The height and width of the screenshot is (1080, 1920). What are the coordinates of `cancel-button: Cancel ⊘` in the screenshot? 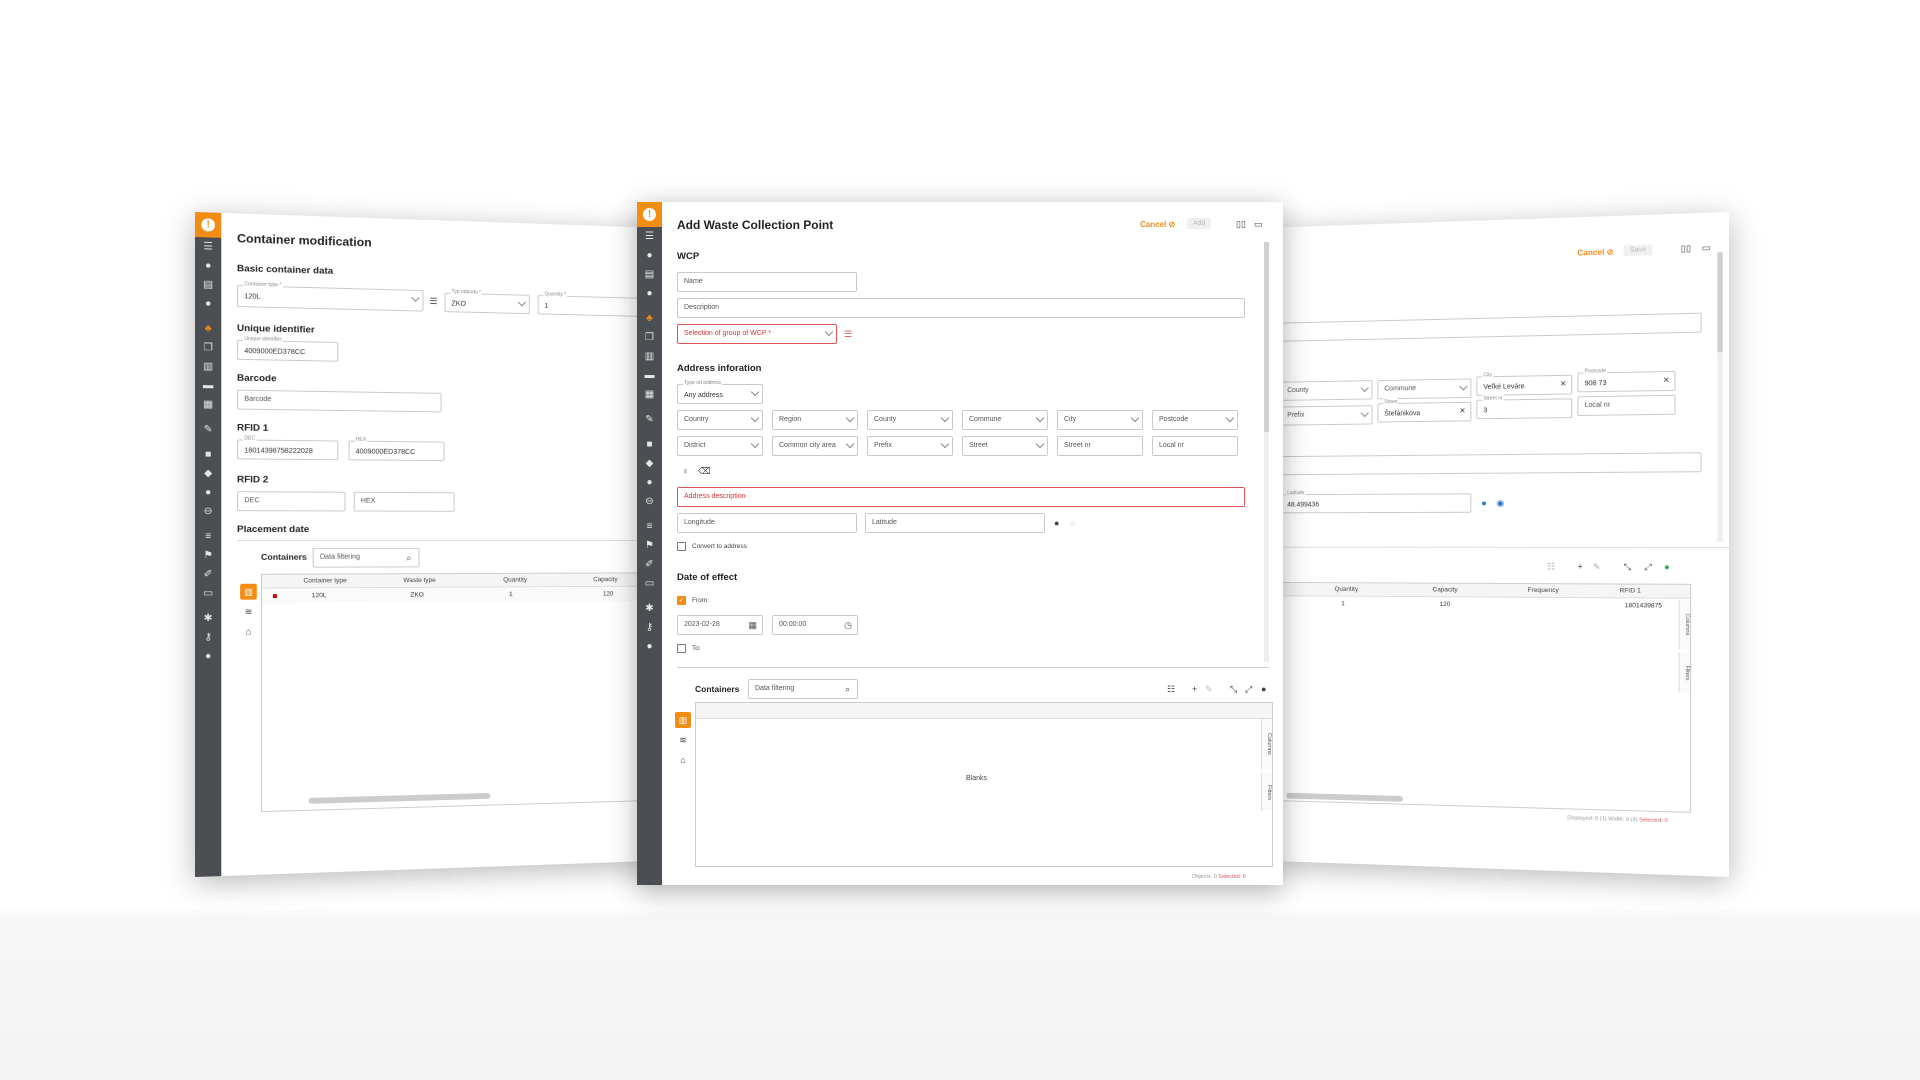 It's located at (1595, 253).